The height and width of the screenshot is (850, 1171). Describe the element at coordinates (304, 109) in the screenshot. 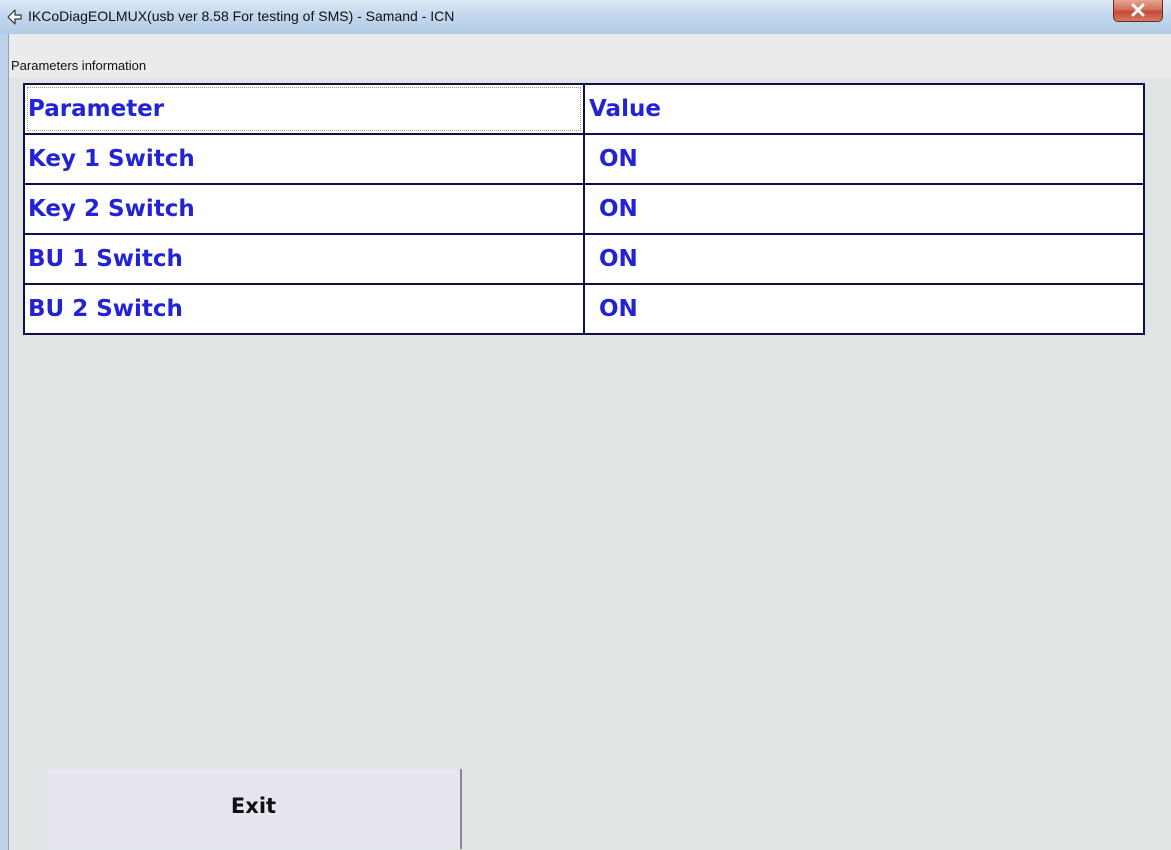

I see `column-header-parameter: Parameter` at that location.